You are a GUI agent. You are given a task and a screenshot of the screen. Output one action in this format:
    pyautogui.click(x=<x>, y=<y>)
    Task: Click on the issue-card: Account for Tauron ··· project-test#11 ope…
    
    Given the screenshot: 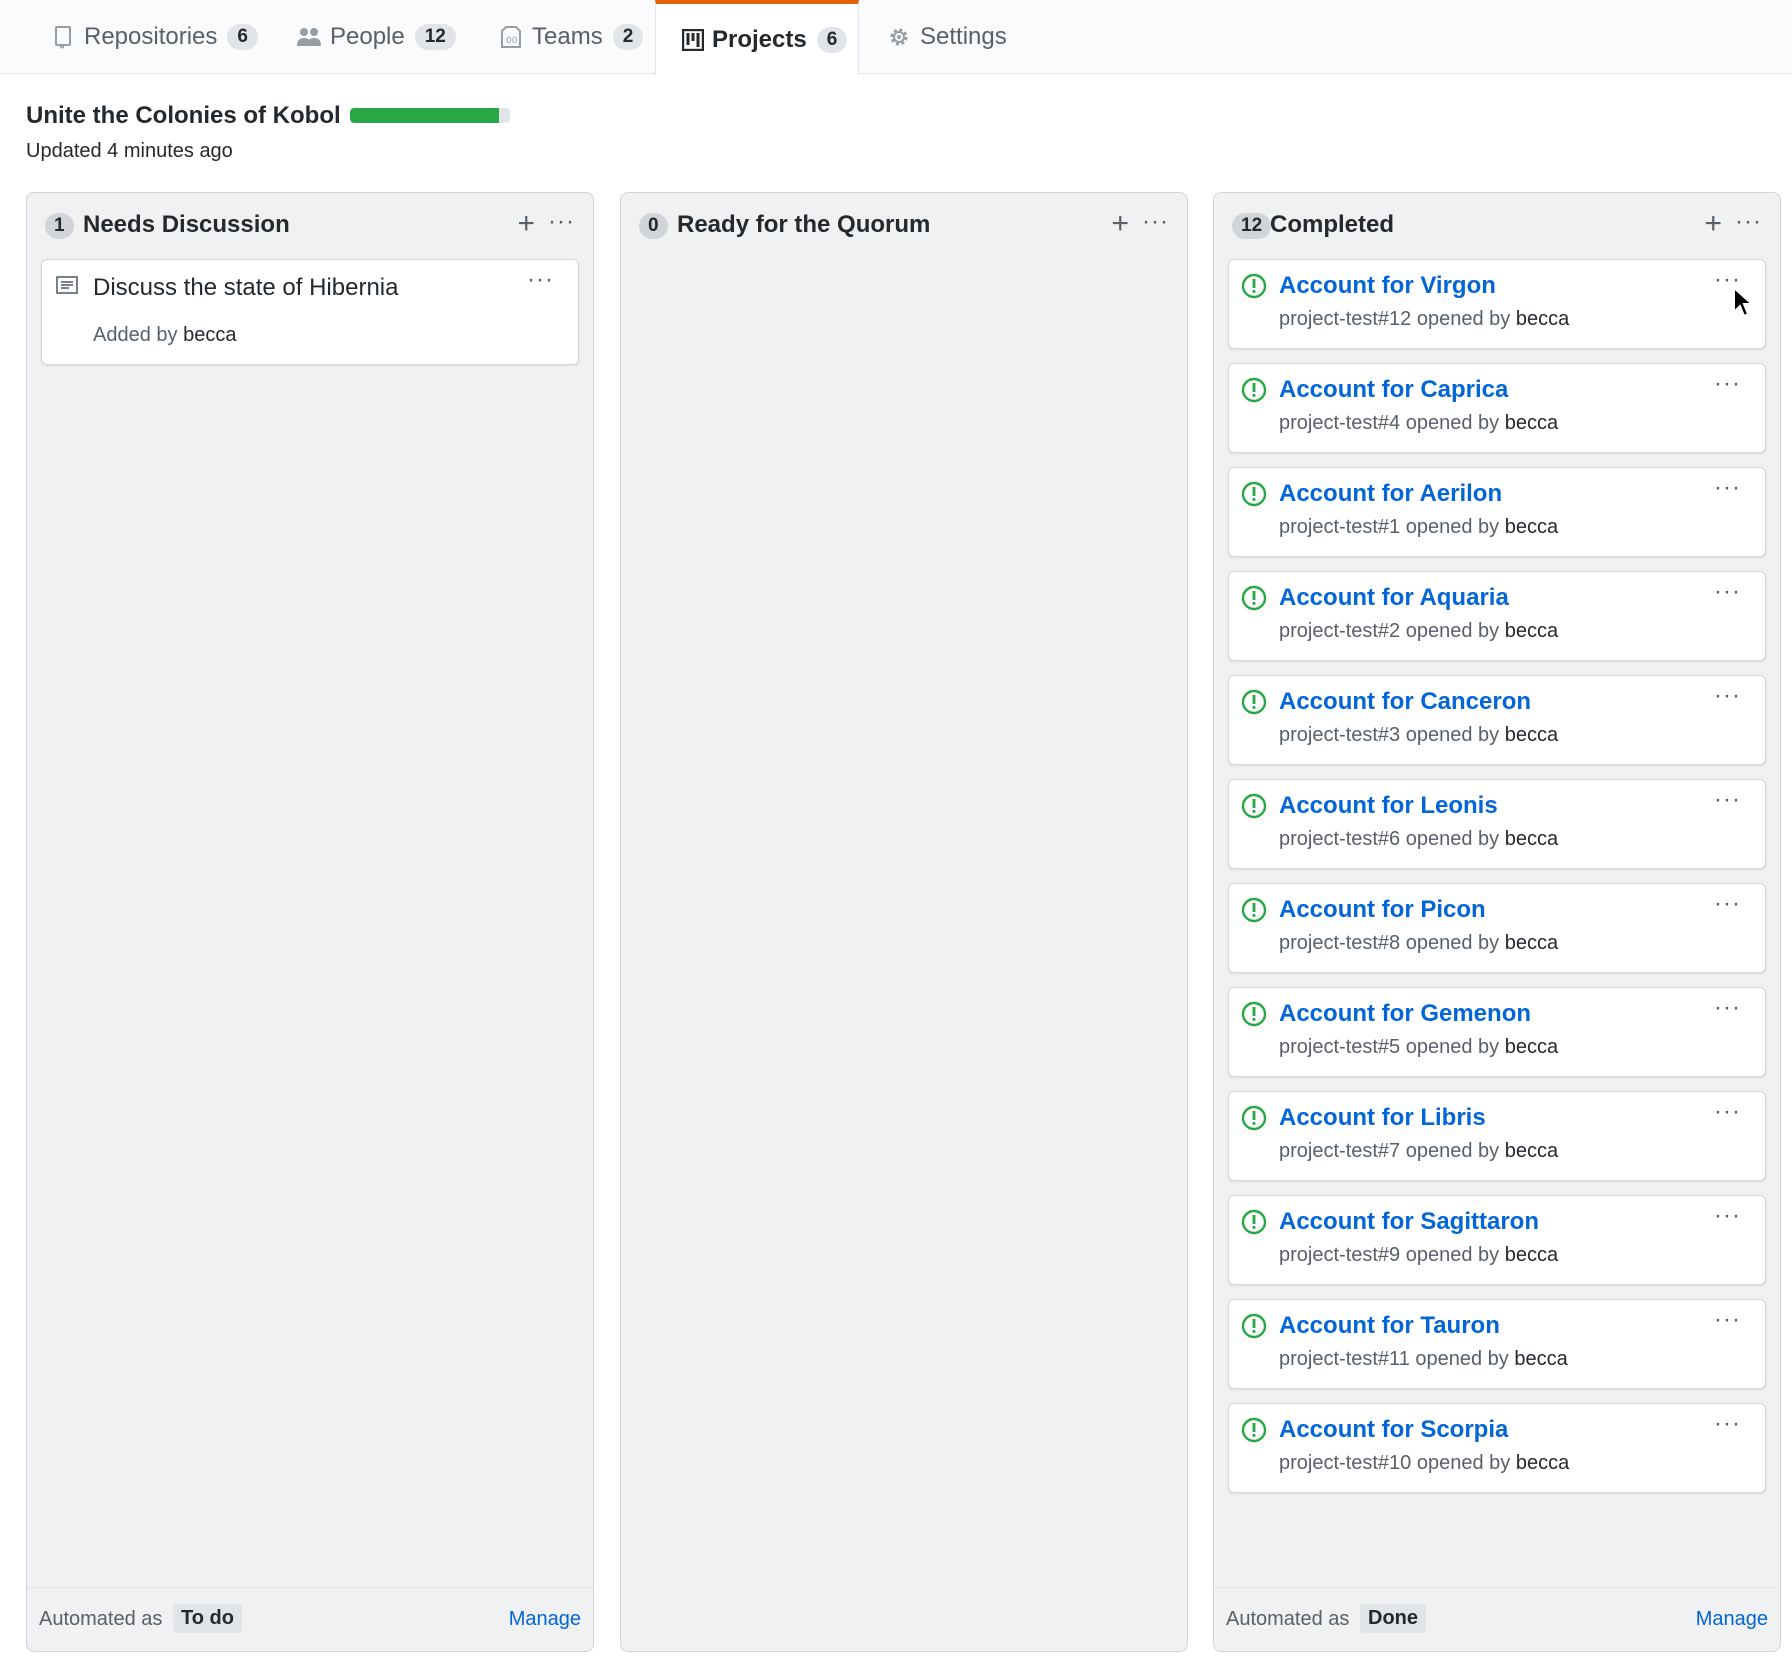 What is the action you would take?
    pyautogui.click(x=1497, y=1344)
    